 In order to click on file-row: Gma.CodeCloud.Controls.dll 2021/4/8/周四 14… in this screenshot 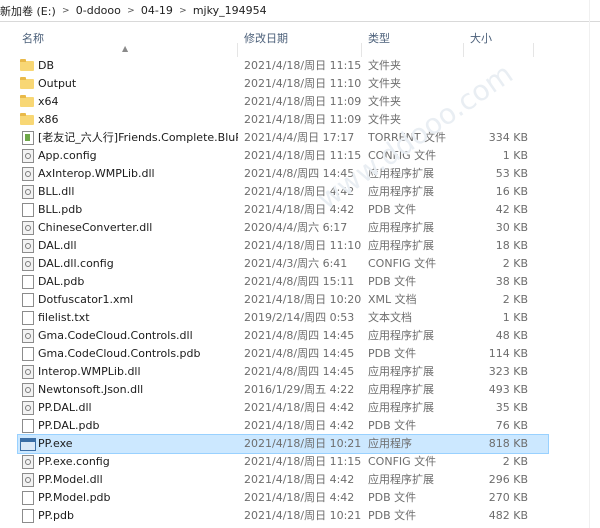, I will do `click(283, 336)`.